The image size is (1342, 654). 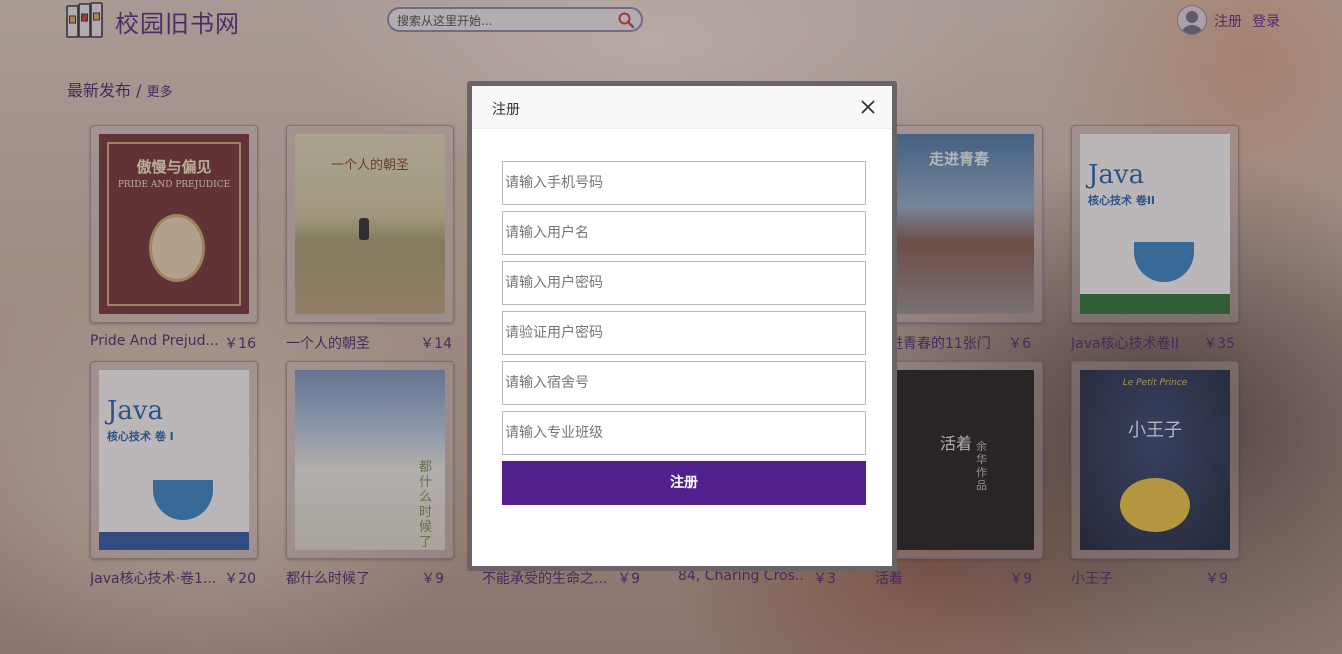 I want to click on modal-header: 注册, so click(x=682, y=107).